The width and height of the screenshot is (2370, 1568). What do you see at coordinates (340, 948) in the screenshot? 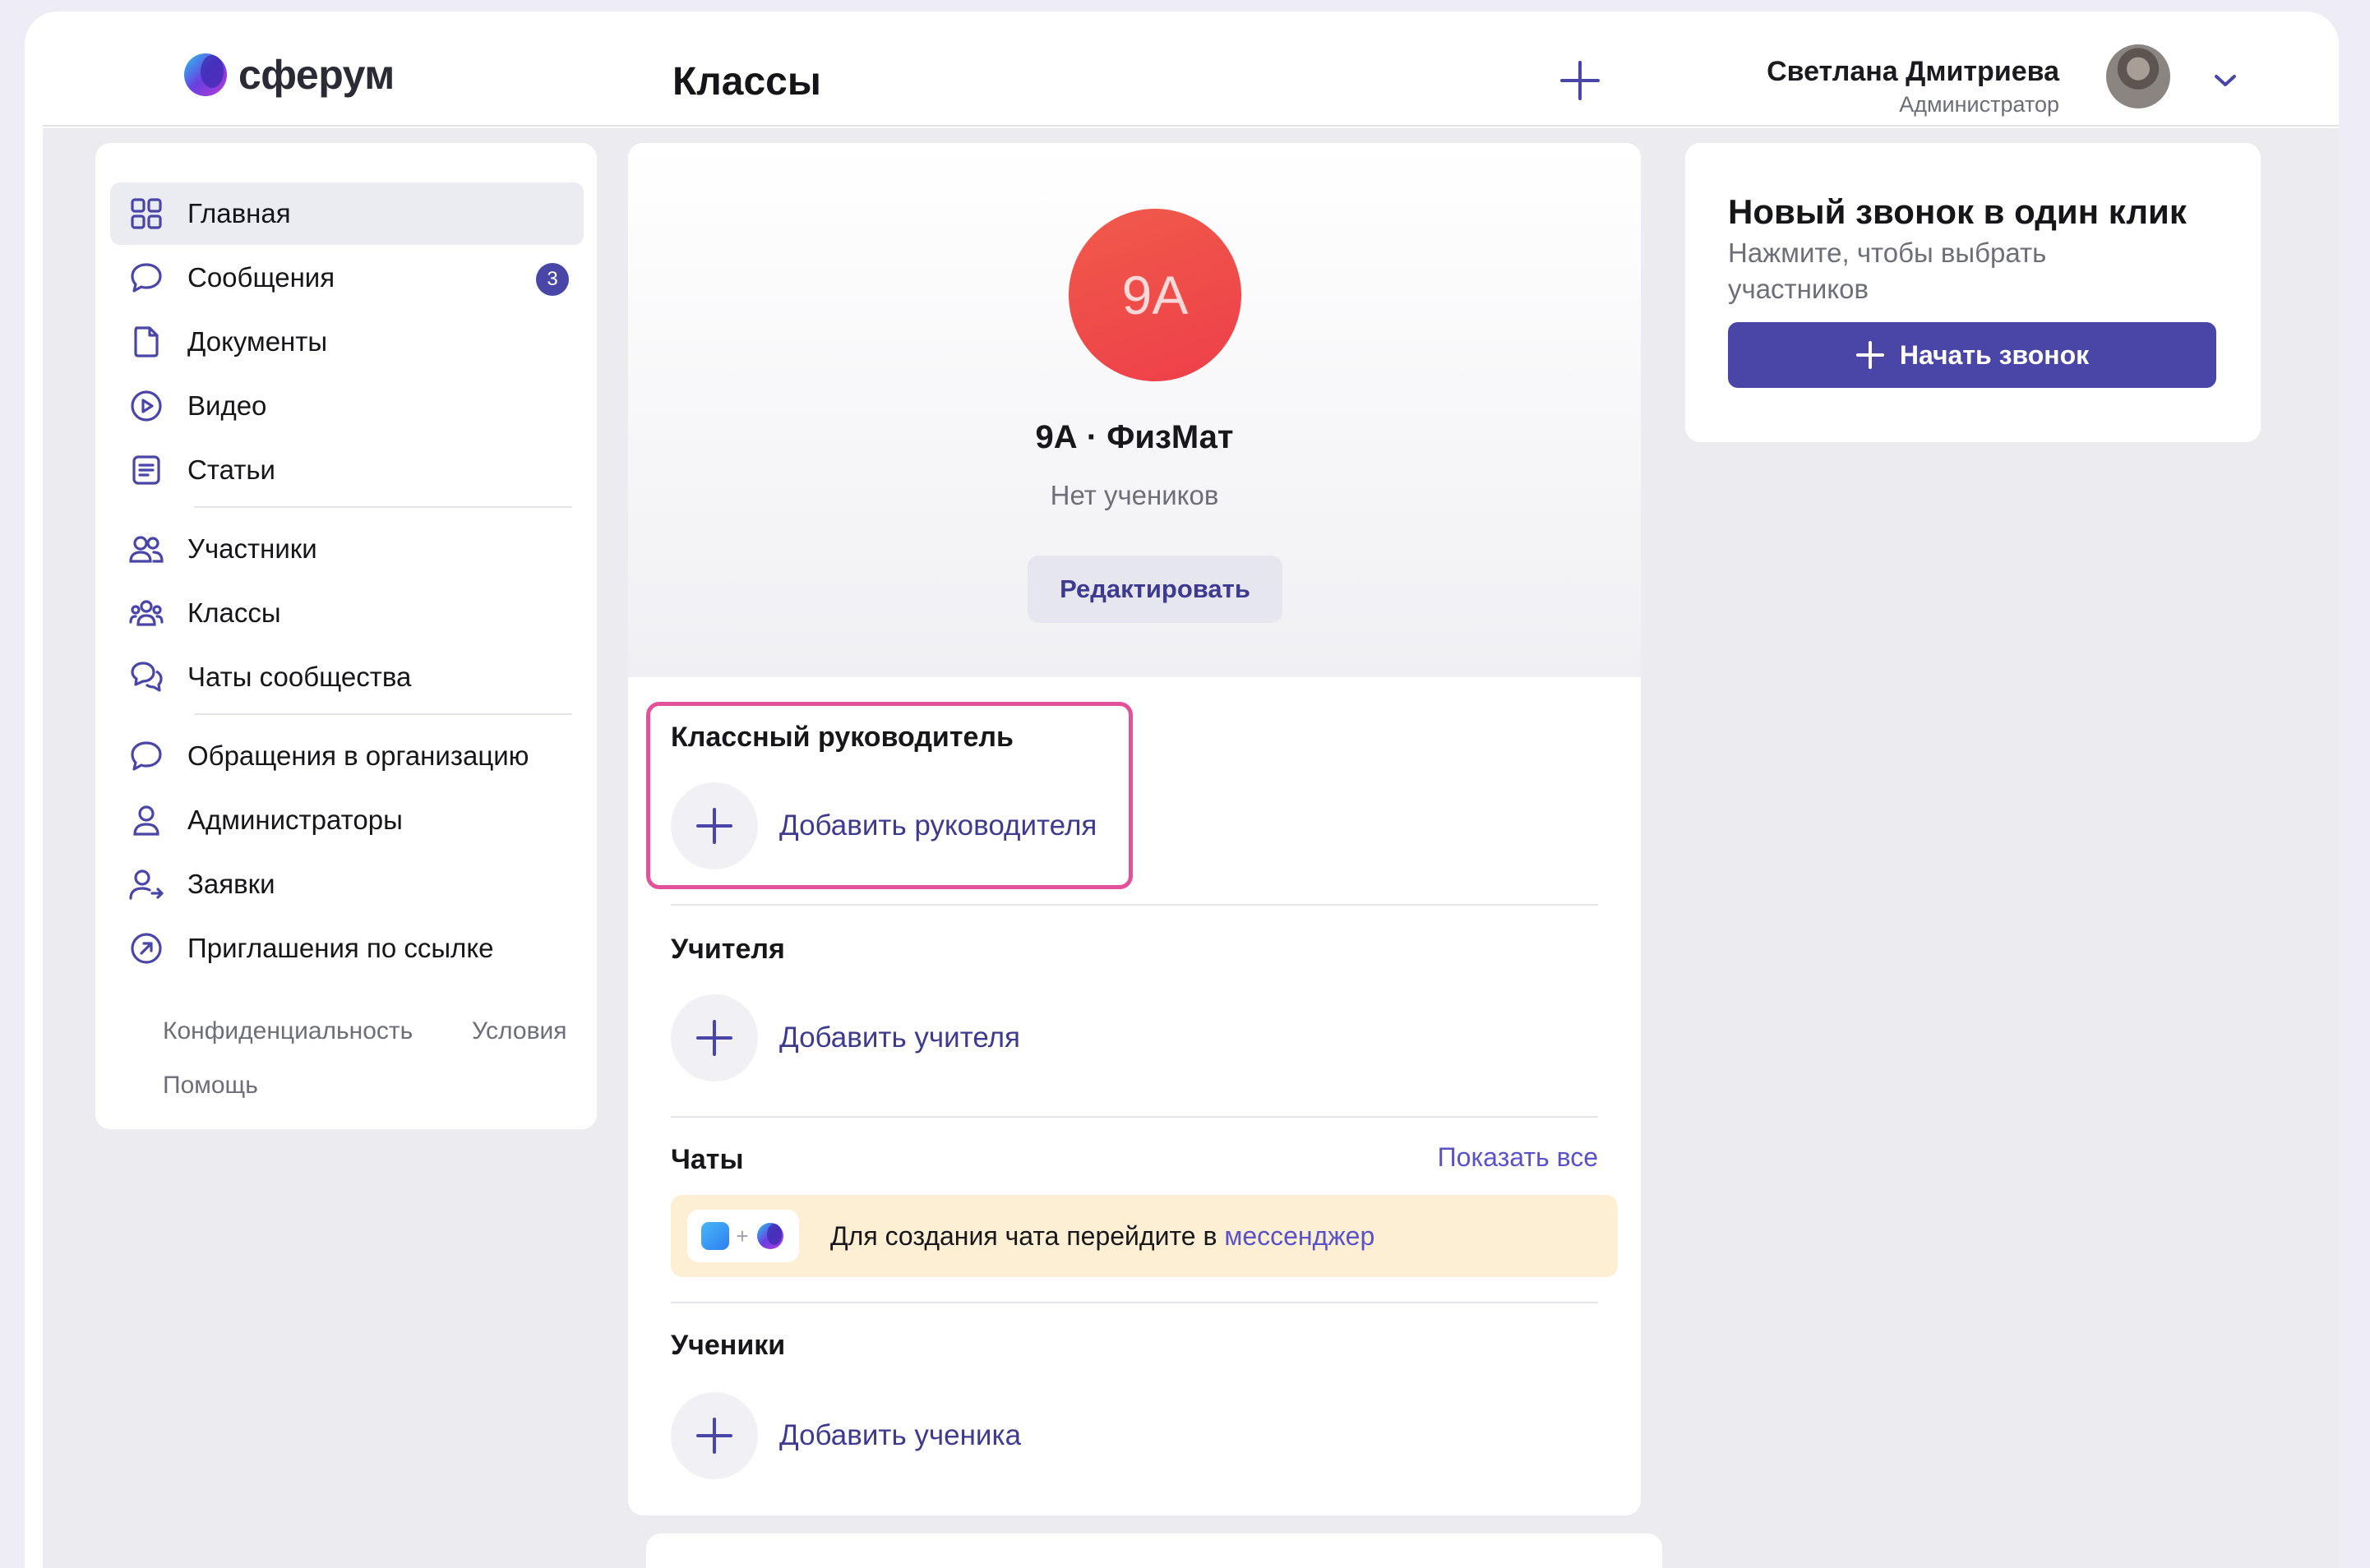
I see `sidebar-item-label: Приглашения по ссылке` at bounding box center [340, 948].